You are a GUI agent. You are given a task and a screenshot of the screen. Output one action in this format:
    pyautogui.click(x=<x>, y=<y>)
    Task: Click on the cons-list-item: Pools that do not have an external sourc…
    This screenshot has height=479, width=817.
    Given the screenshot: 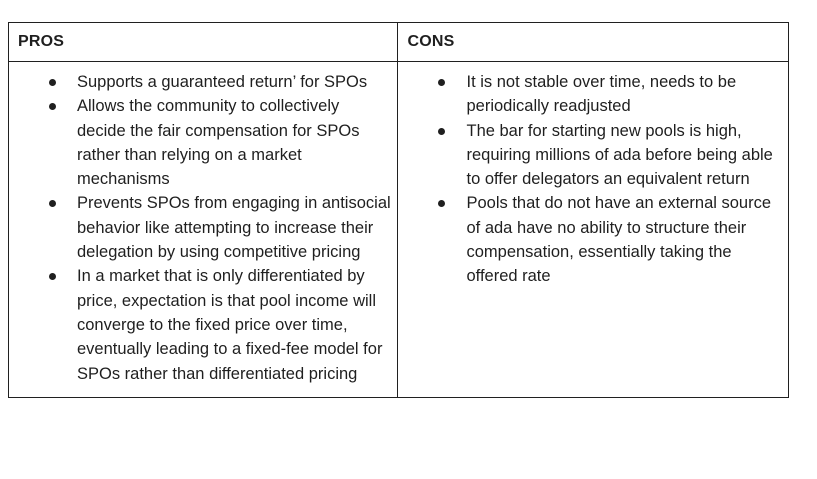 What is the action you would take?
    pyautogui.click(x=590, y=239)
    